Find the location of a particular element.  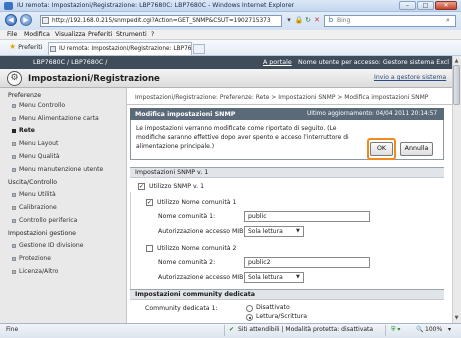

radio-disattivato-label: Disattivato is located at coordinates (273, 307).